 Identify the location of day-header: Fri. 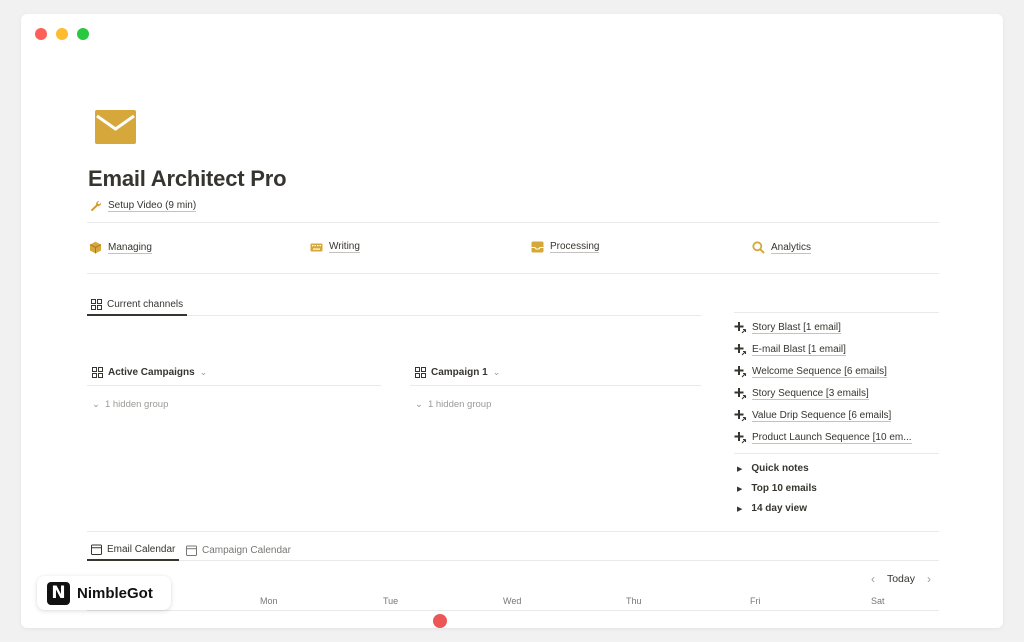
(755, 601).